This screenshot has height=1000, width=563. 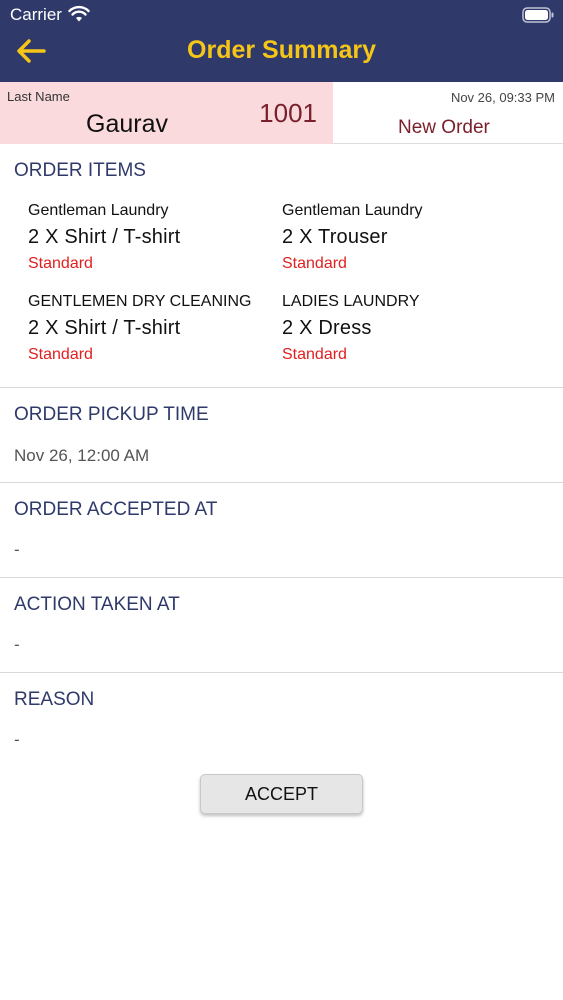 I want to click on order-status: New Order, so click(x=444, y=127).